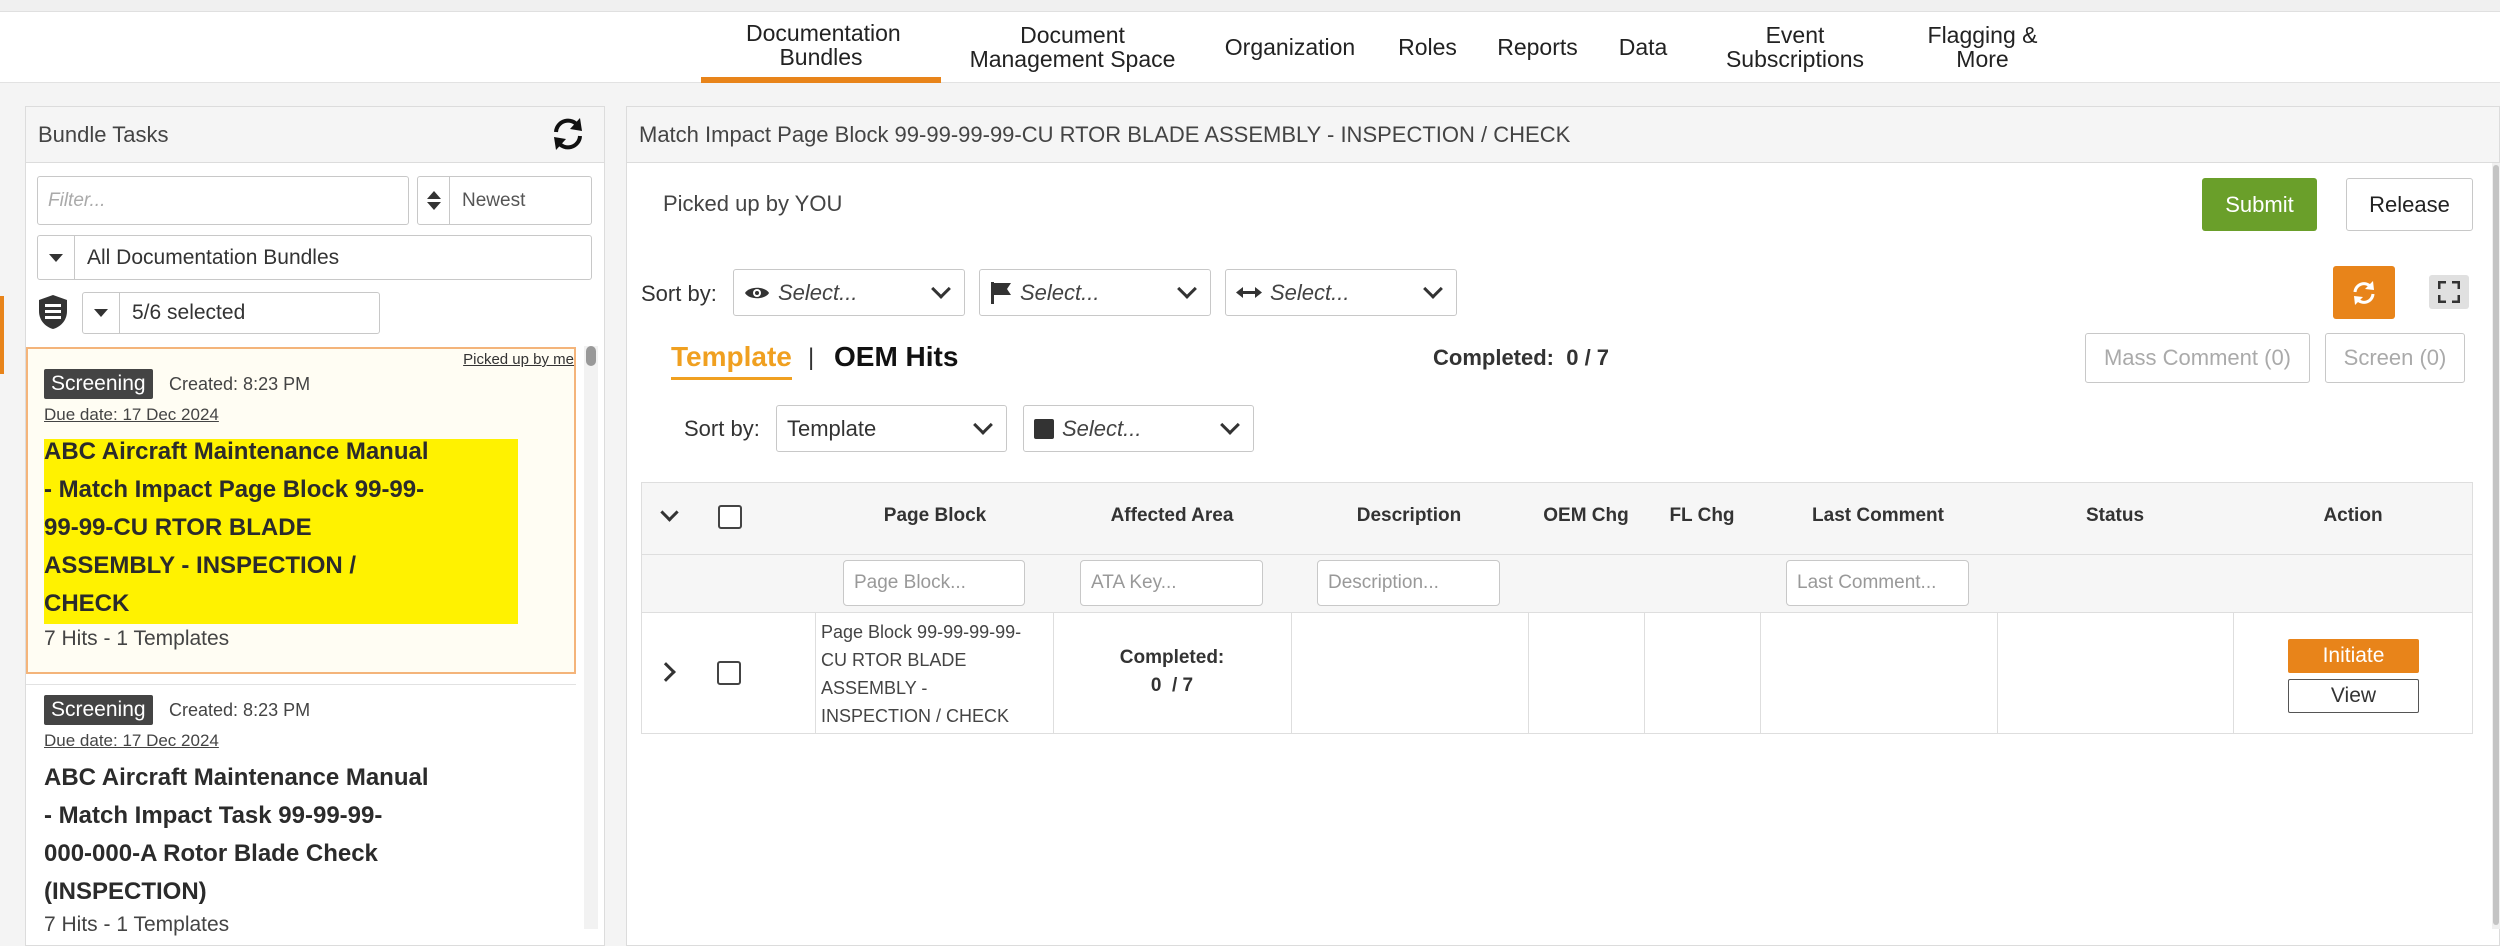  I want to click on completed-summary: Completed: 0 / 7, so click(1521, 357).